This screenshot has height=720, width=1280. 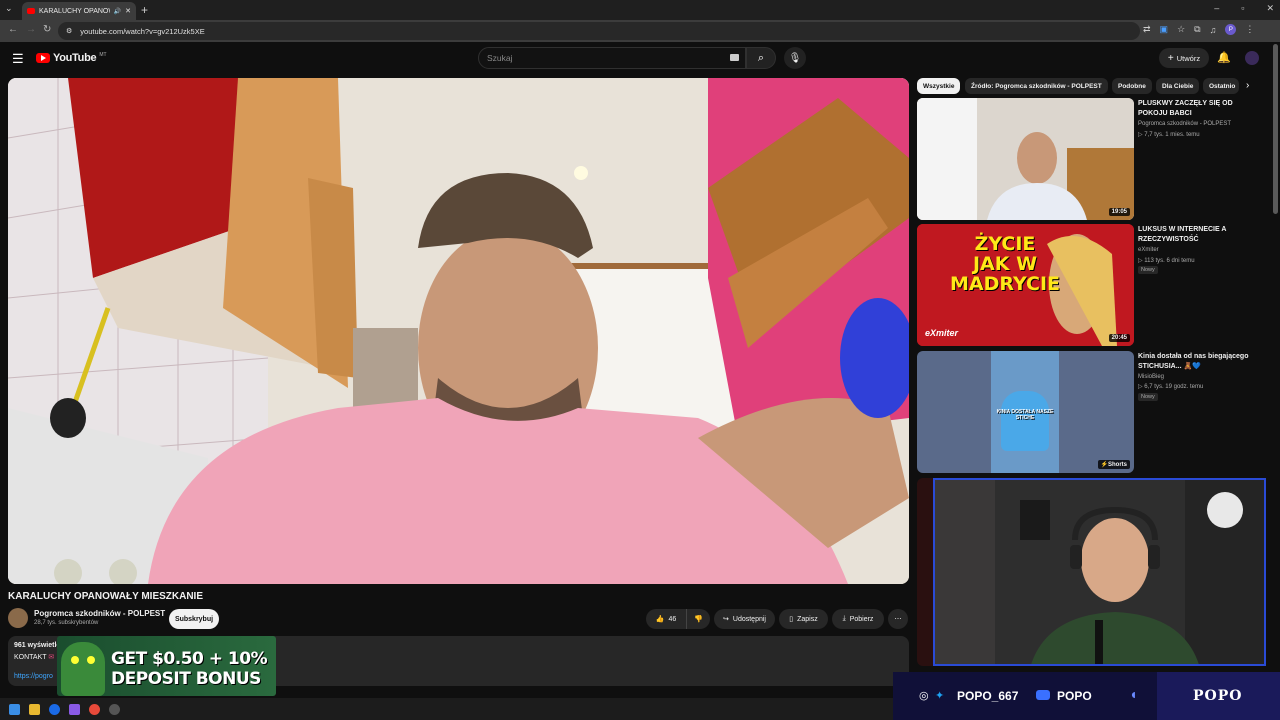 What do you see at coordinates (726, 619) in the screenshot?
I see `share-icon: ↪` at bounding box center [726, 619].